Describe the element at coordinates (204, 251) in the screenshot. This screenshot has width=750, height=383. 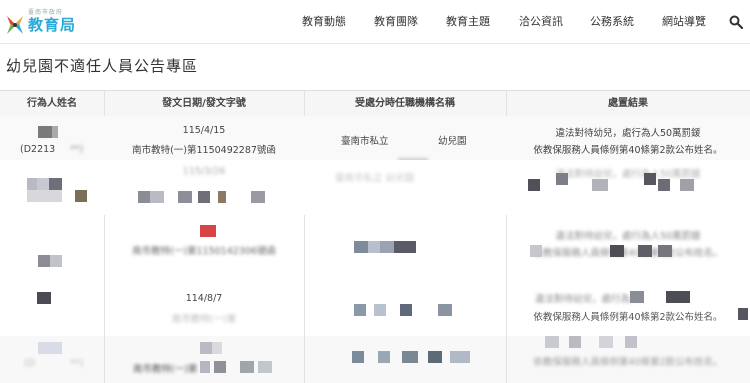
I see `document-number: 南市教特(一)第1150142306號函` at that location.